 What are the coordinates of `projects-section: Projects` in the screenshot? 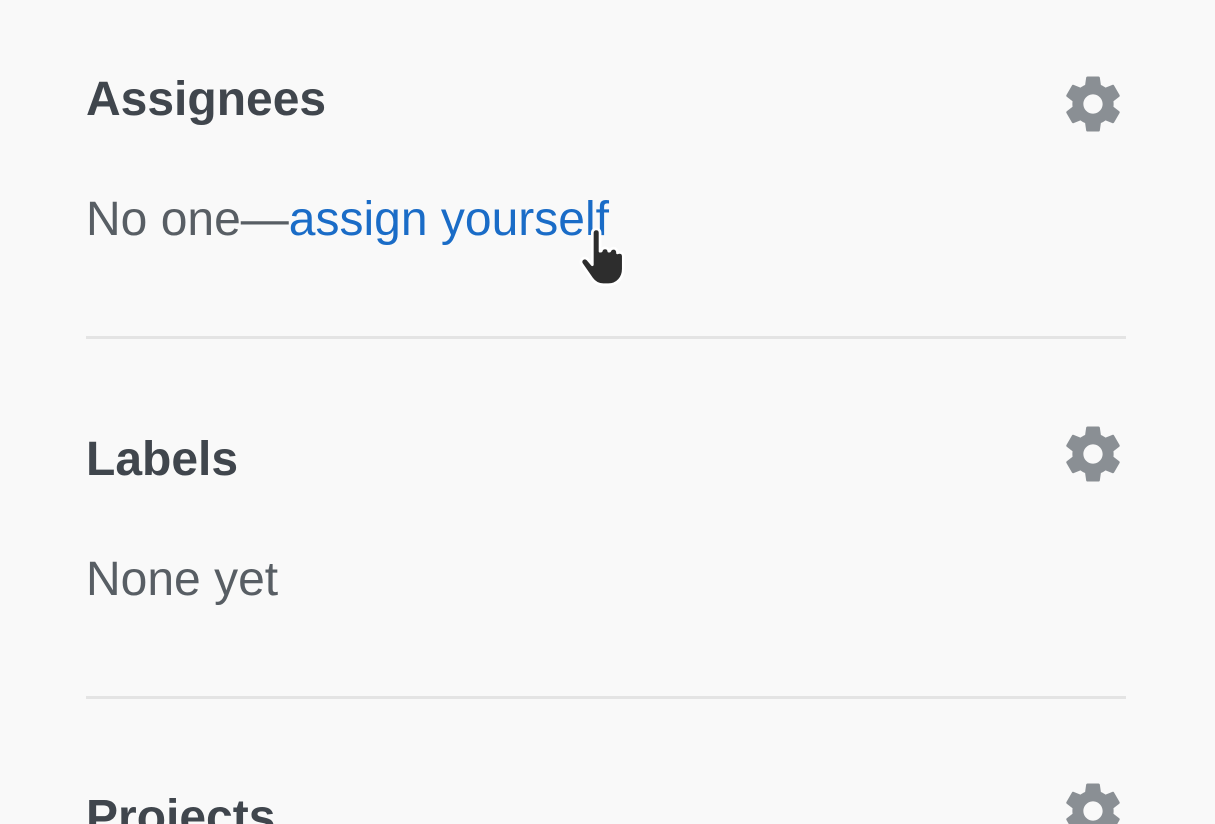 It's located at (606, 803).